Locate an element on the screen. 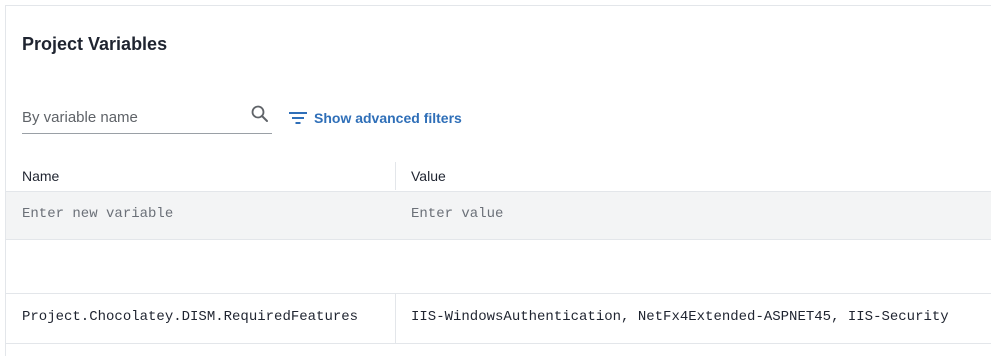 The image size is (991, 356). new-variable-row is located at coordinates (498, 216).